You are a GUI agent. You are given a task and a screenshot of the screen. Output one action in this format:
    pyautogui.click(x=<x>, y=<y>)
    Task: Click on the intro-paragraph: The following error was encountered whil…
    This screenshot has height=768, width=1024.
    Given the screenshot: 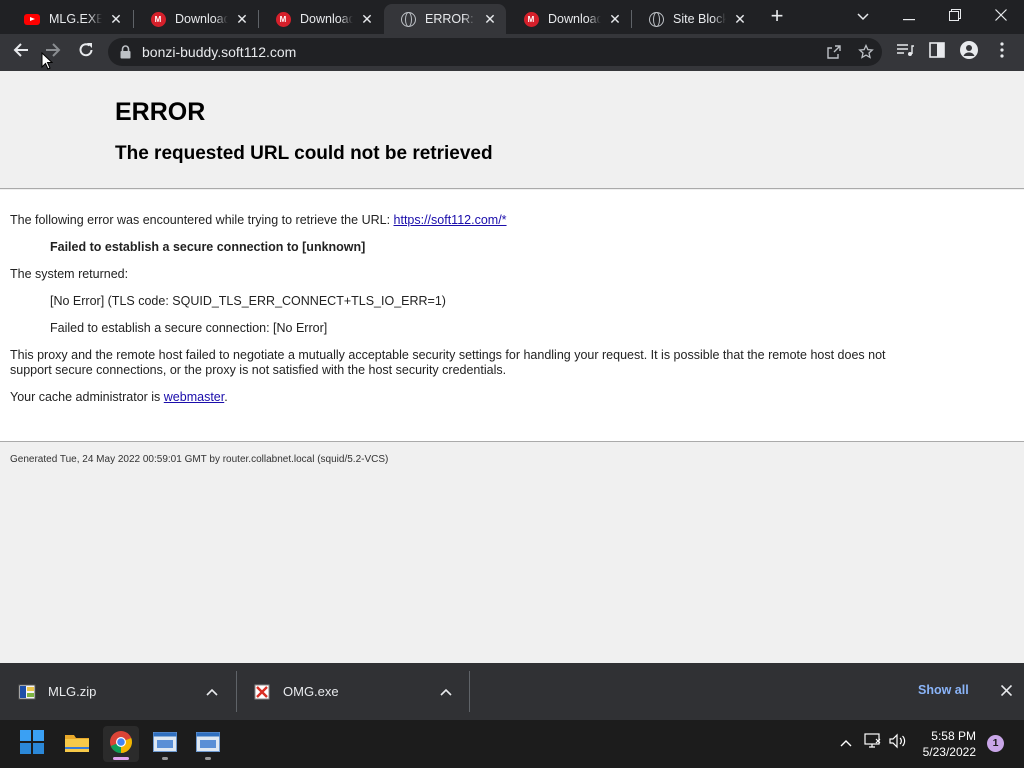 What is the action you would take?
    pyautogui.click(x=258, y=220)
    